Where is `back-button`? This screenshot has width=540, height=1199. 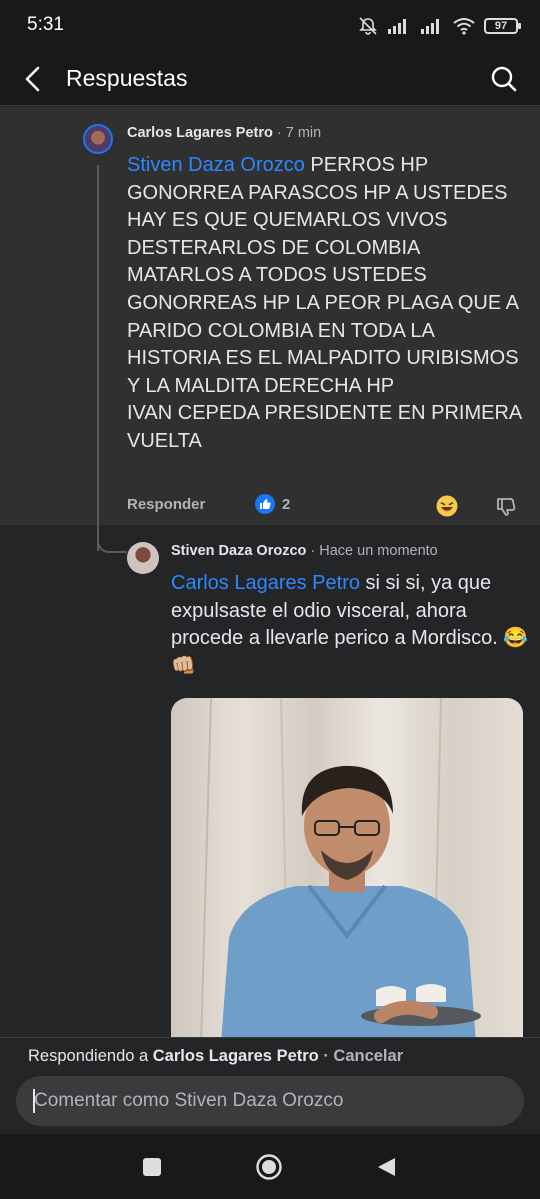 back-button is located at coordinates (34, 79).